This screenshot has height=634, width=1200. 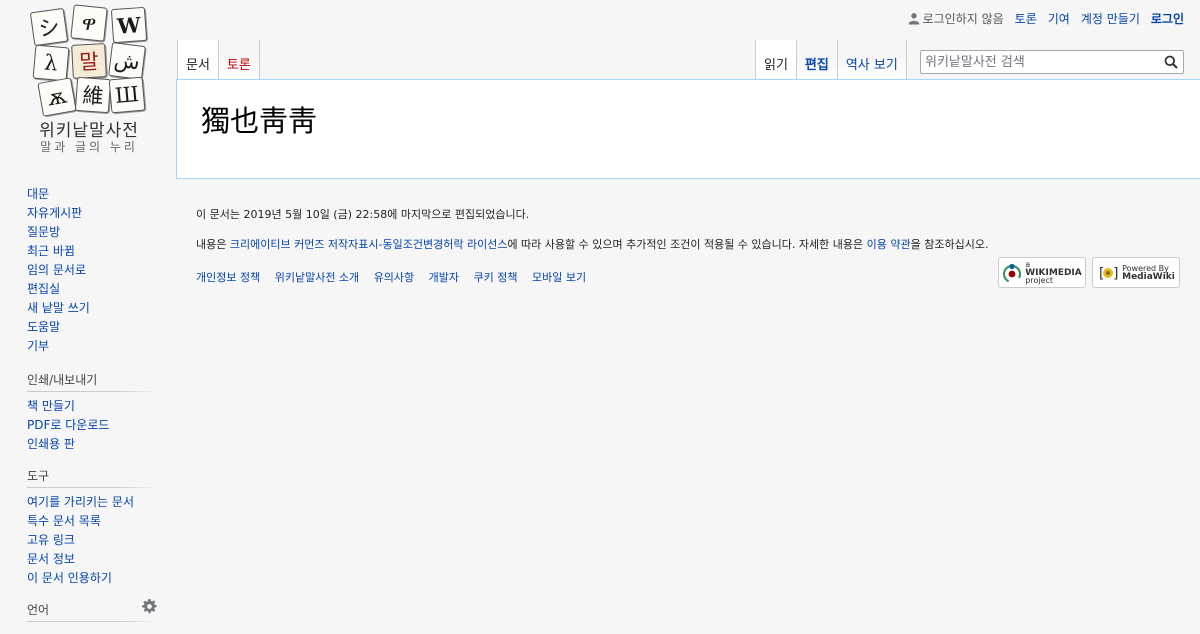 I want to click on sidebar-item-download-pdf: PDF로 다운로드, so click(x=68, y=425).